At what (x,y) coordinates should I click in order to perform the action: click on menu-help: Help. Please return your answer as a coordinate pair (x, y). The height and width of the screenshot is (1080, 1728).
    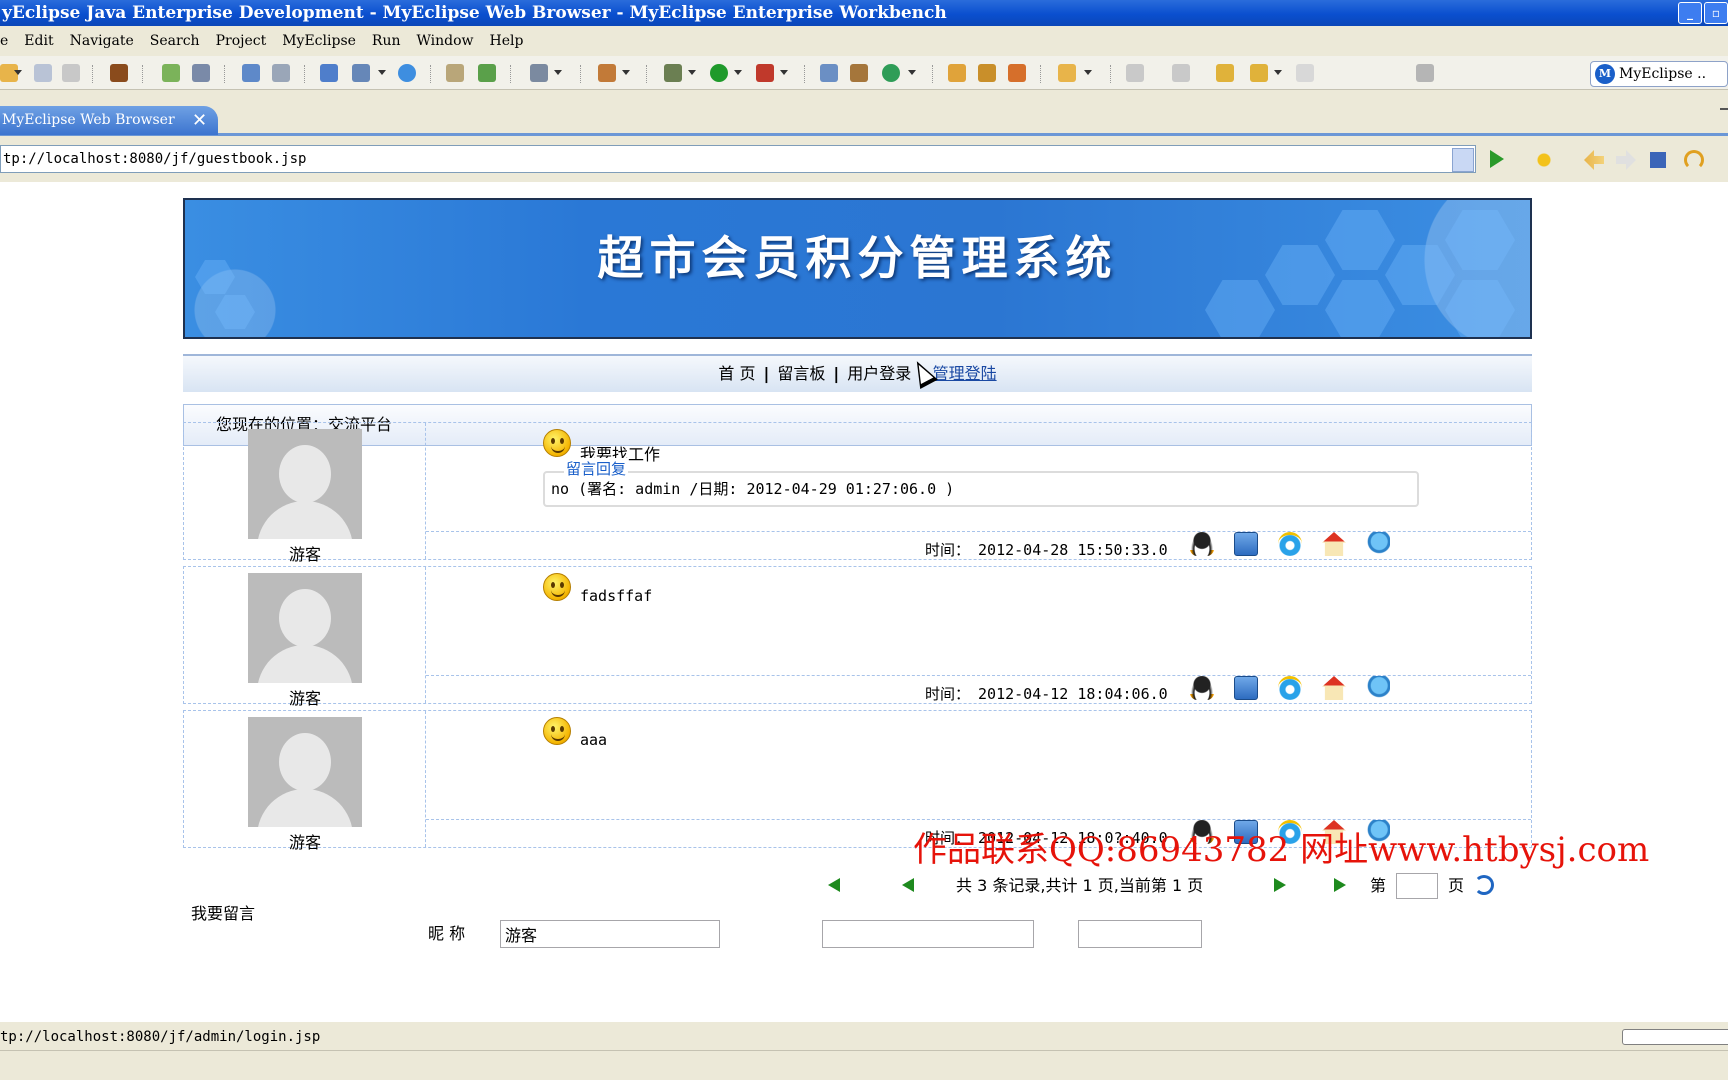
    Looking at the image, I should click on (507, 41).